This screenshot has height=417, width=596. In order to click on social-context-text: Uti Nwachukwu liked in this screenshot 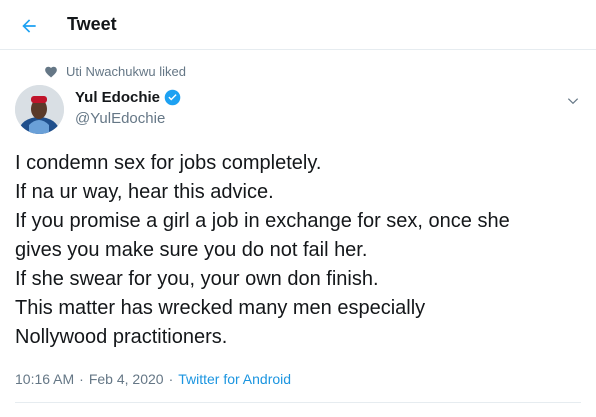, I will do `click(126, 71)`.